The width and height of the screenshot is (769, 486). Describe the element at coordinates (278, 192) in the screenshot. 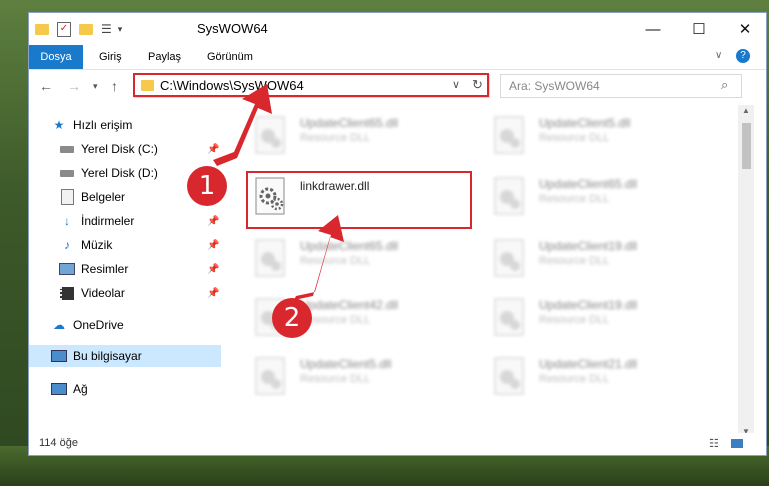

I see `annotation-arrows` at that location.